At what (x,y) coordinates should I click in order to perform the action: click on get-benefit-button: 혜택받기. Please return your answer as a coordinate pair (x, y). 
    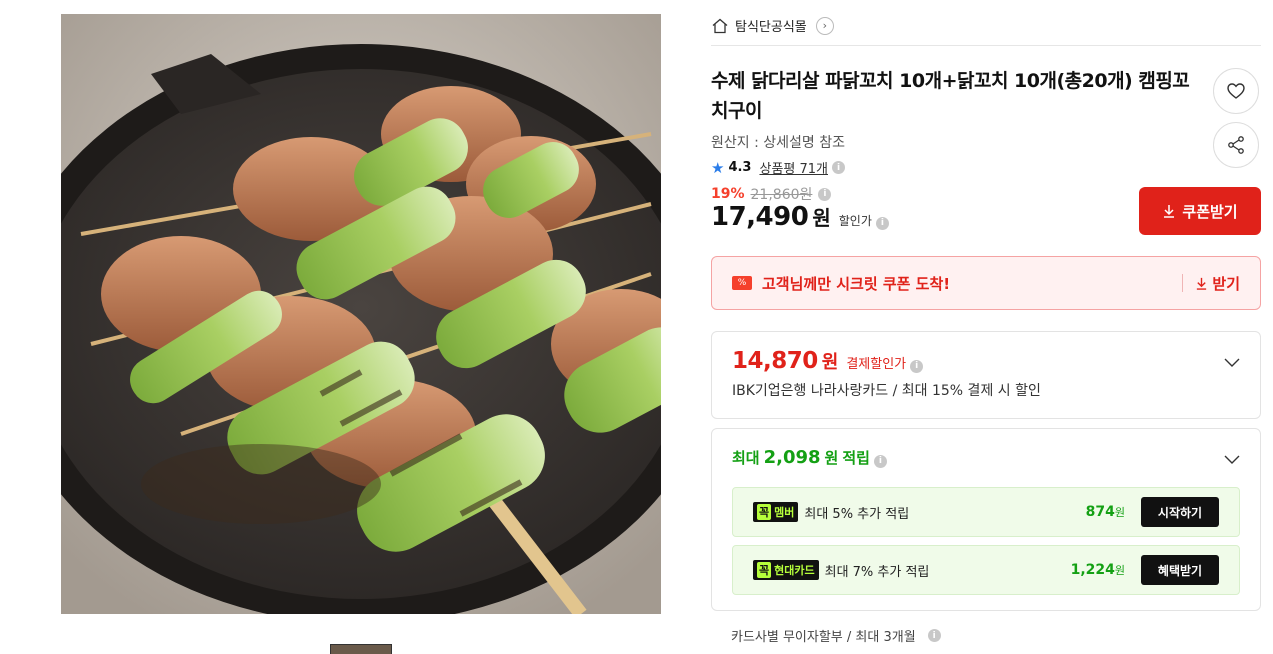
    Looking at the image, I should click on (1180, 570).